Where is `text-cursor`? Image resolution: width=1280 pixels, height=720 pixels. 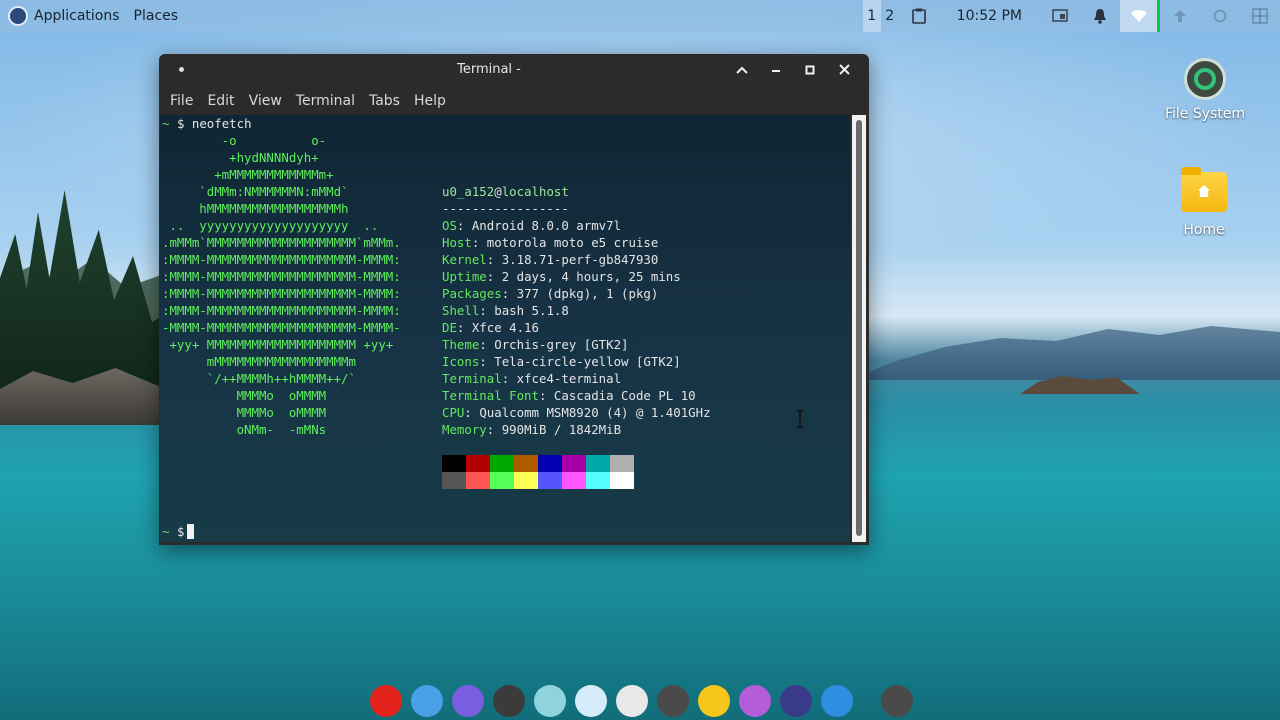 text-cursor is located at coordinates (191, 531).